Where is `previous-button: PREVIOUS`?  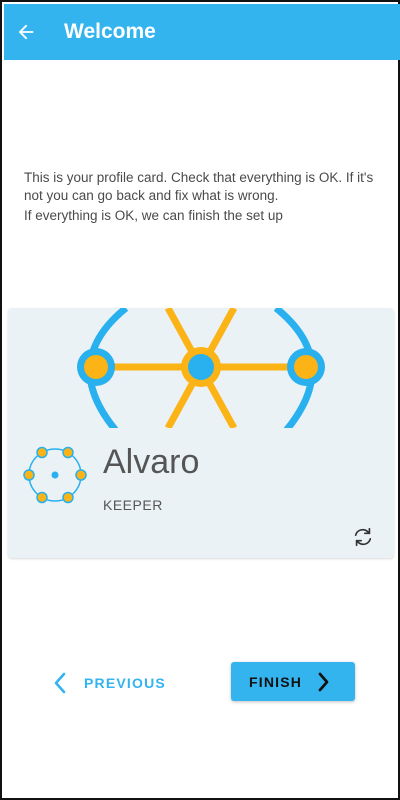
previous-button: PREVIOUS is located at coordinates (109, 683).